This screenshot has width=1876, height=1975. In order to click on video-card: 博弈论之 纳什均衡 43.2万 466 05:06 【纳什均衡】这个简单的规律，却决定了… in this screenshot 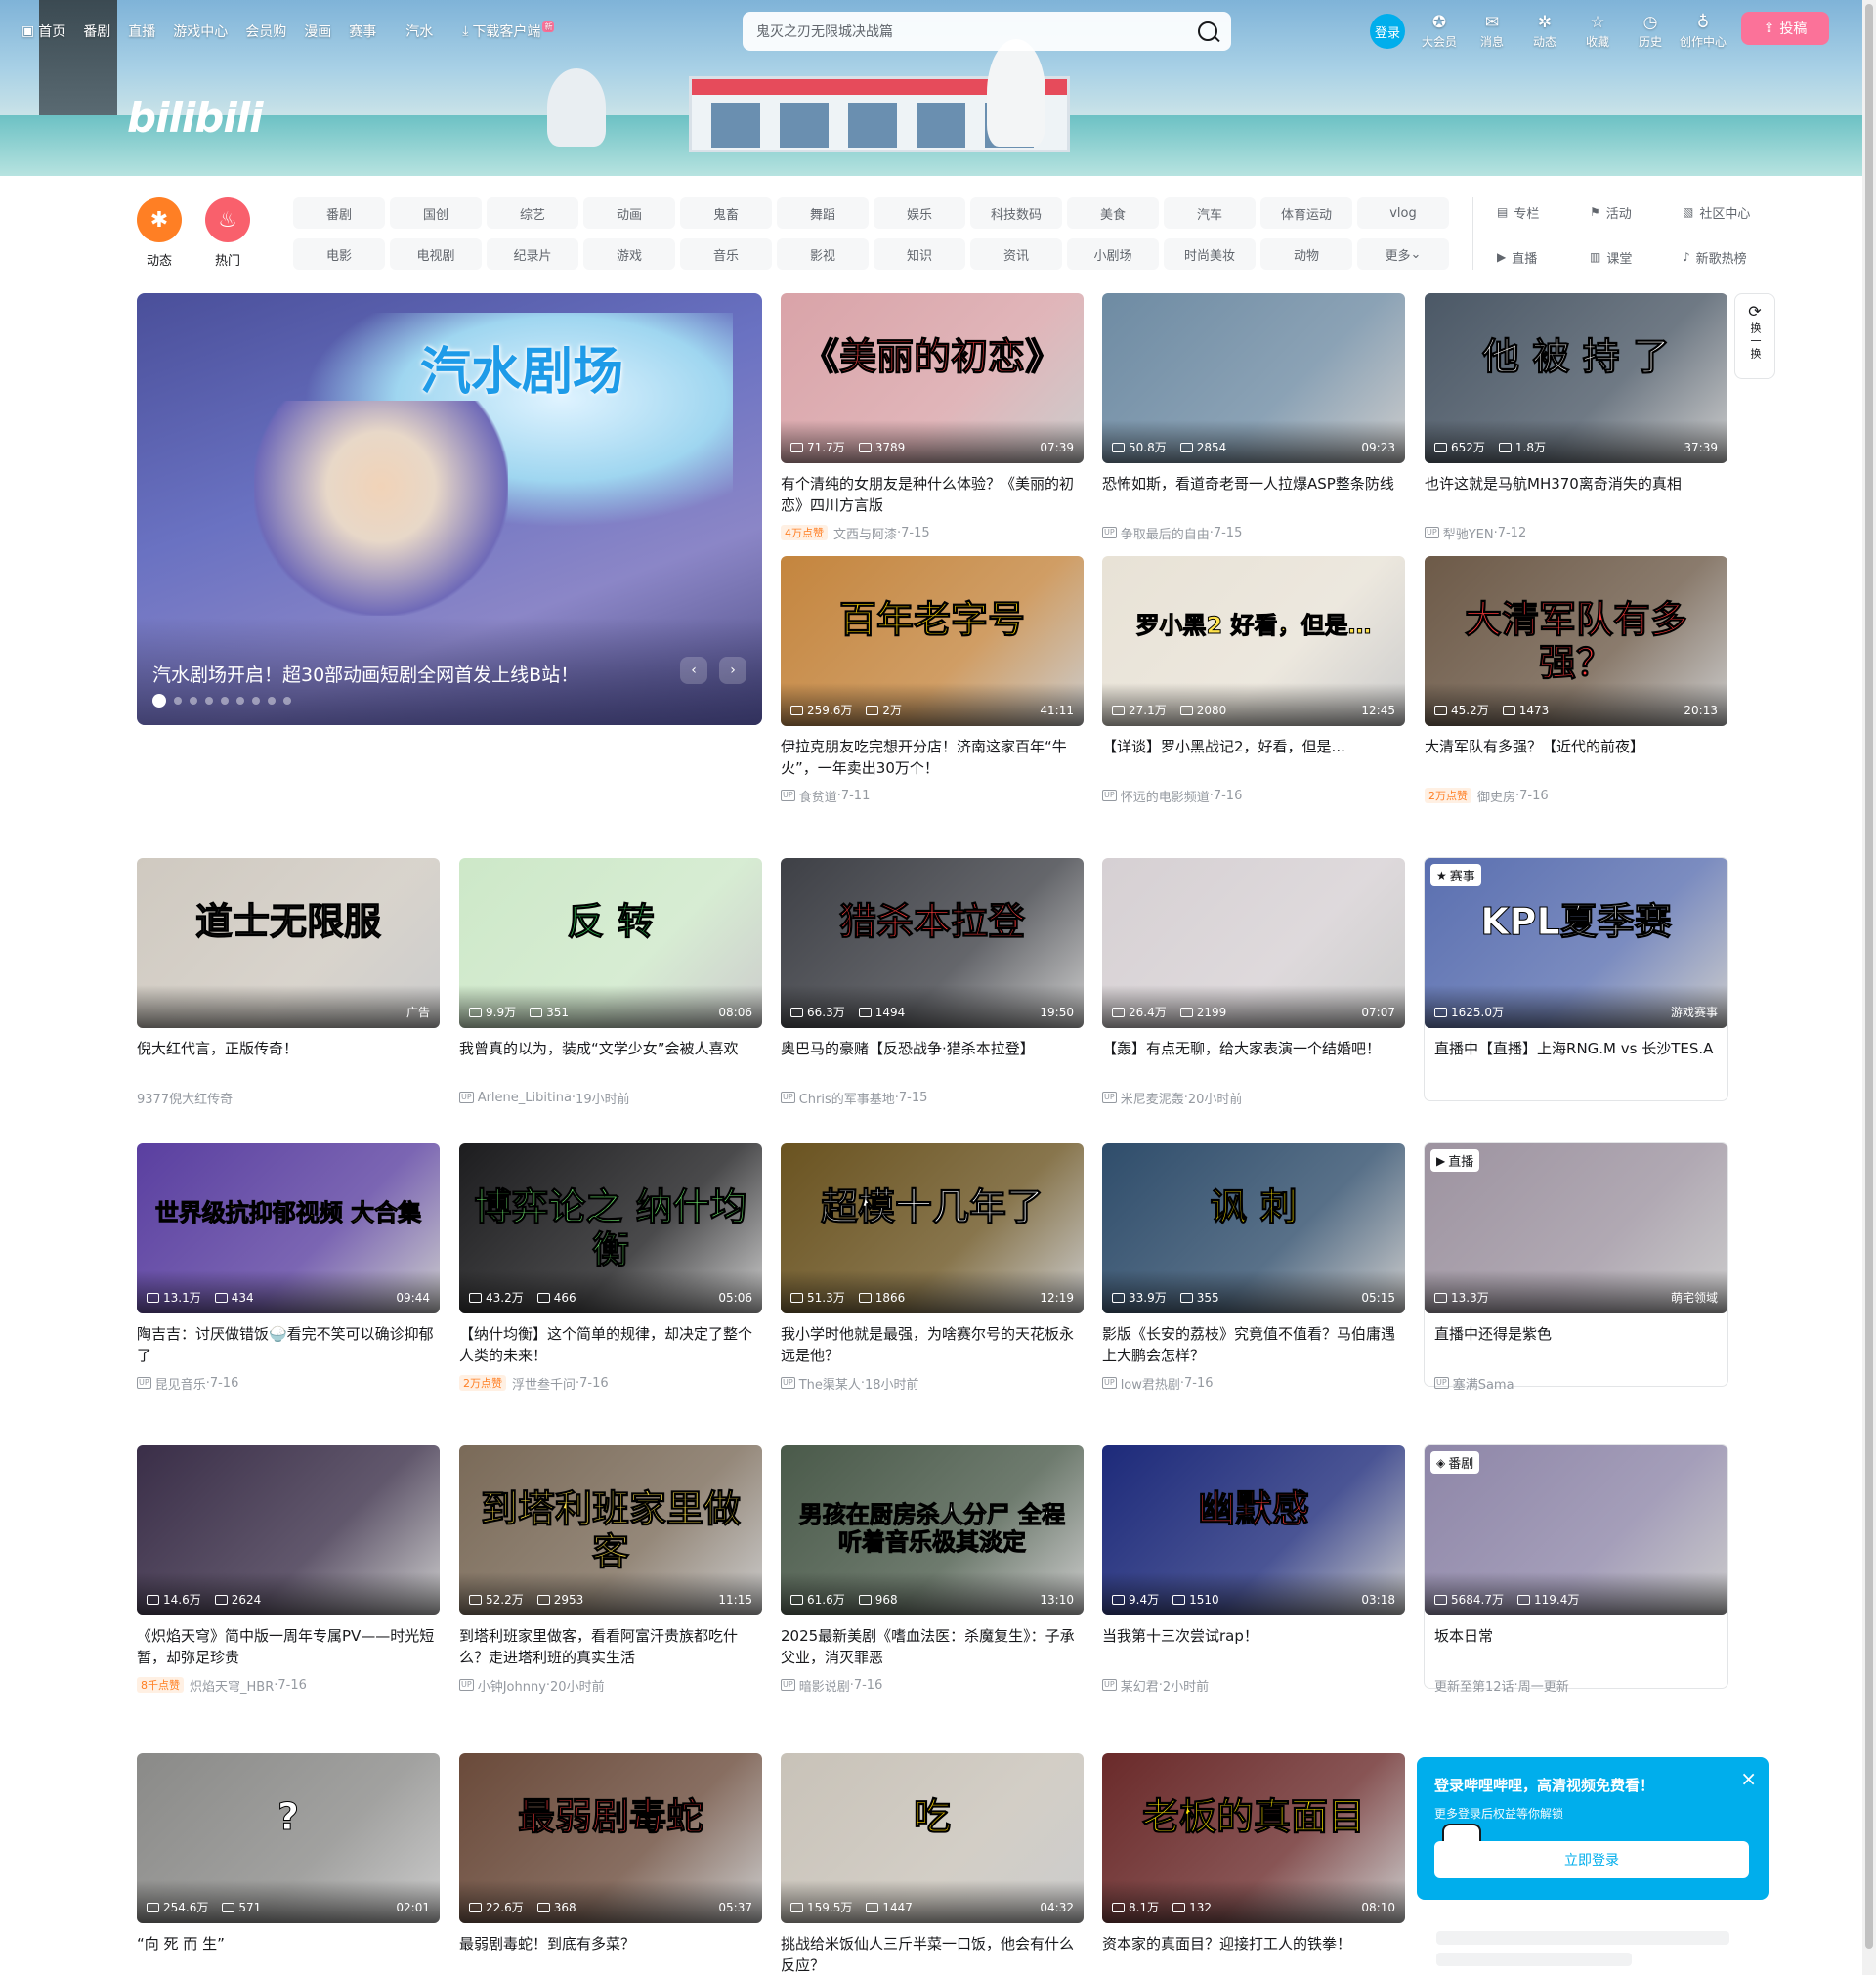, I will do `click(610, 1268)`.